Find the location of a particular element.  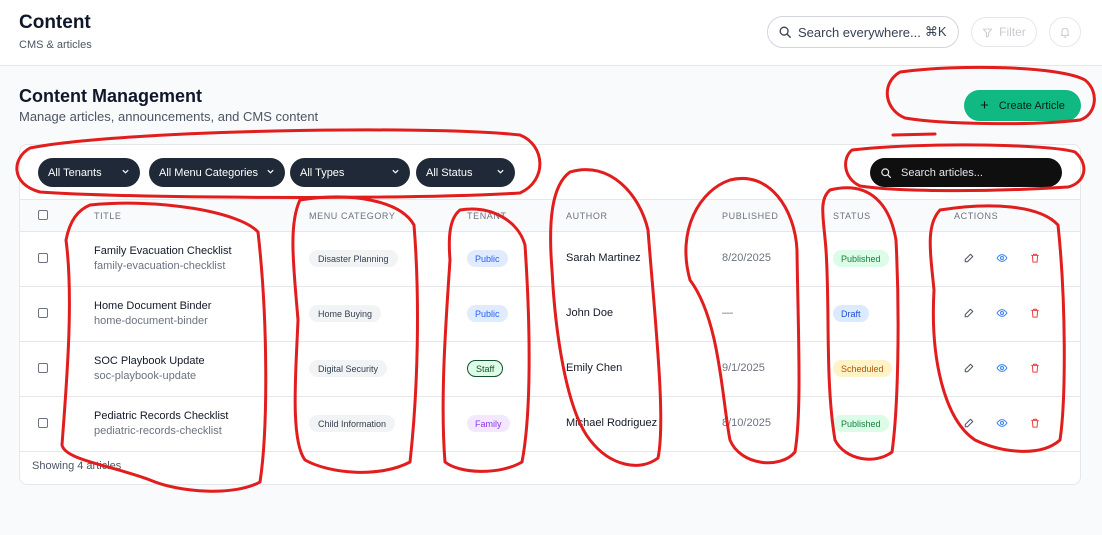

menu-category-filter-dropdown: All Menu Categories is located at coordinates (217, 172).